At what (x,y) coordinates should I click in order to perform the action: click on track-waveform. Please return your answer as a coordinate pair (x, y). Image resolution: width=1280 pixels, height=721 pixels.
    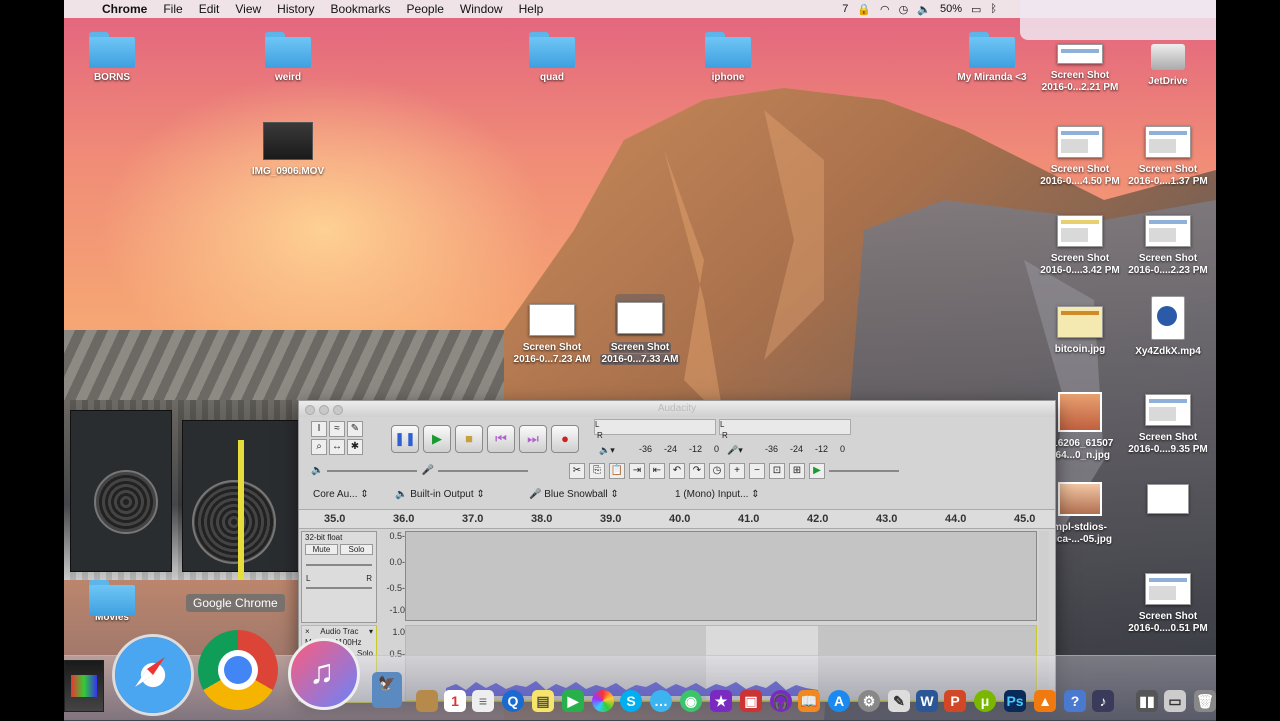
    Looking at the image, I should click on (721, 576).